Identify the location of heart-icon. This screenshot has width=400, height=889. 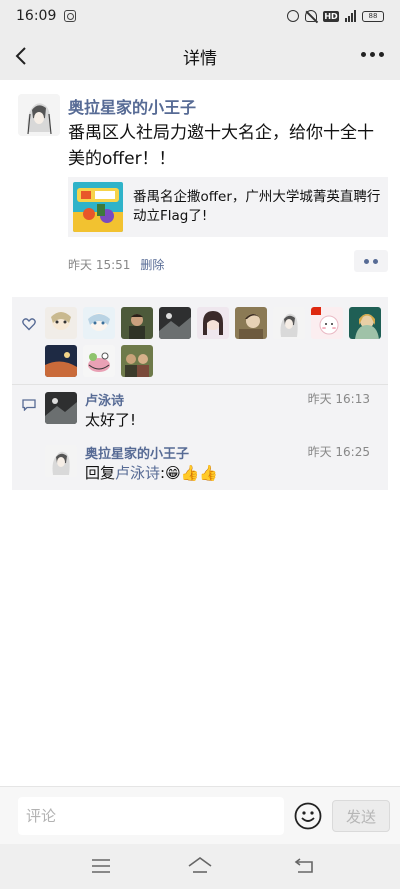
(29, 324).